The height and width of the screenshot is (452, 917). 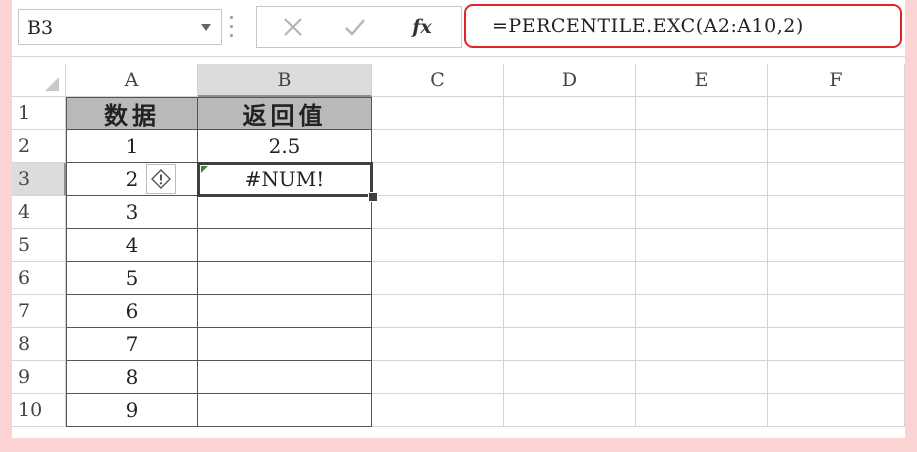 I want to click on cell-c4, so click(x=438, y=212).